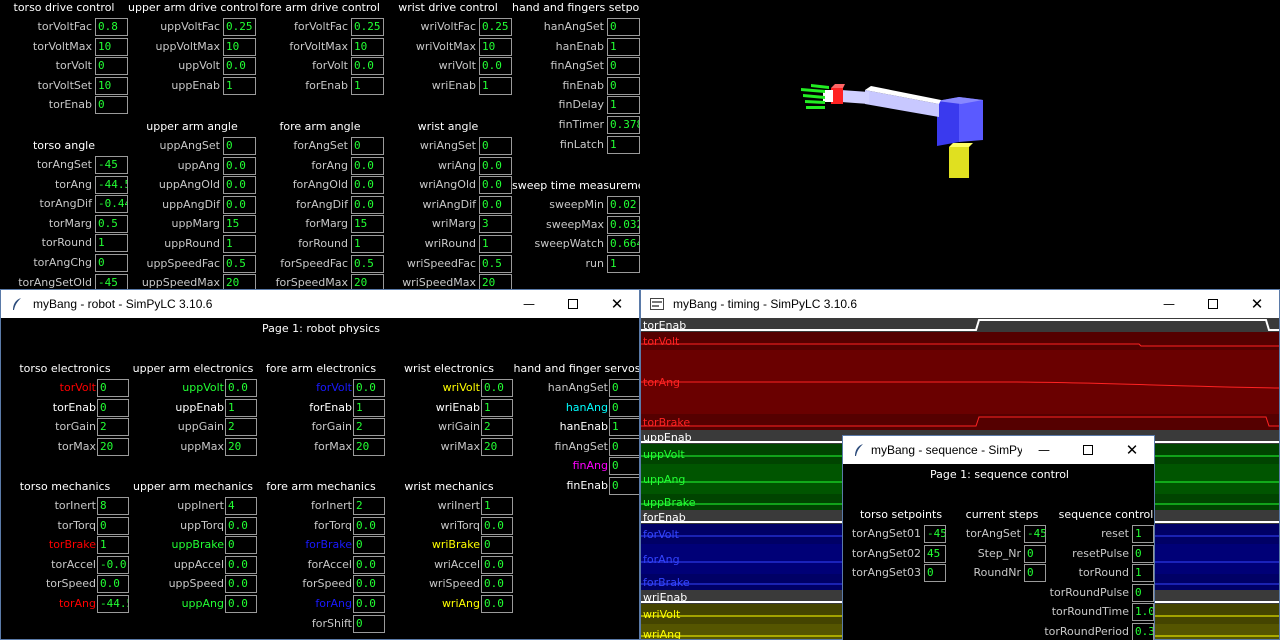 The height and width of the screenshot is (640, 1280). What do you see at coordinates (495, 46) in the screenshot?
I see `var-field-wriVoltMax: 10` at bounding box center [495, 46].